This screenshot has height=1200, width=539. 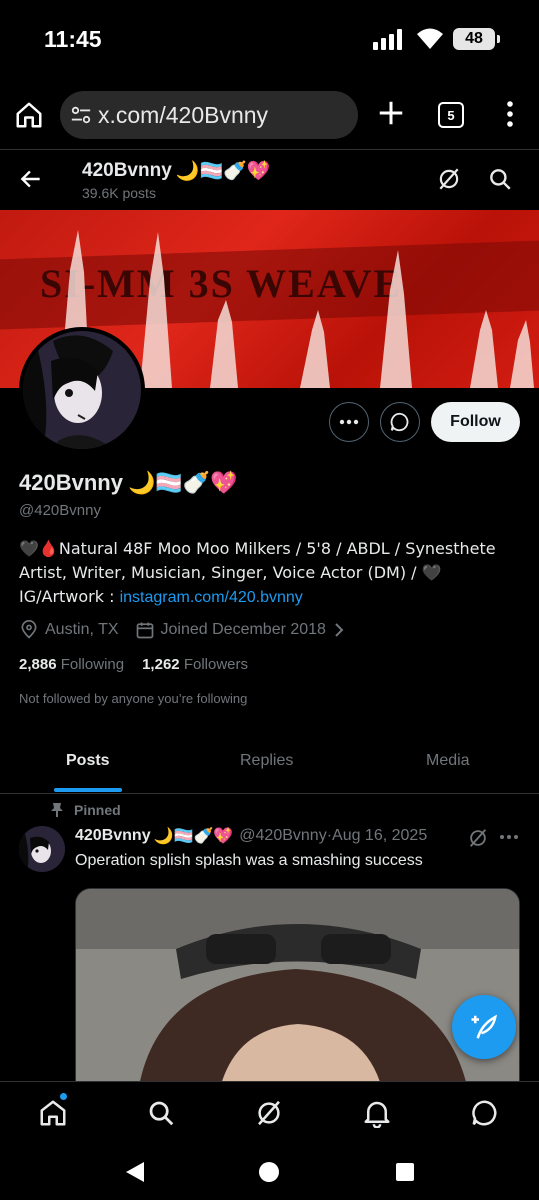 I want to click on browser-home-button, so click(x=29, y=115).